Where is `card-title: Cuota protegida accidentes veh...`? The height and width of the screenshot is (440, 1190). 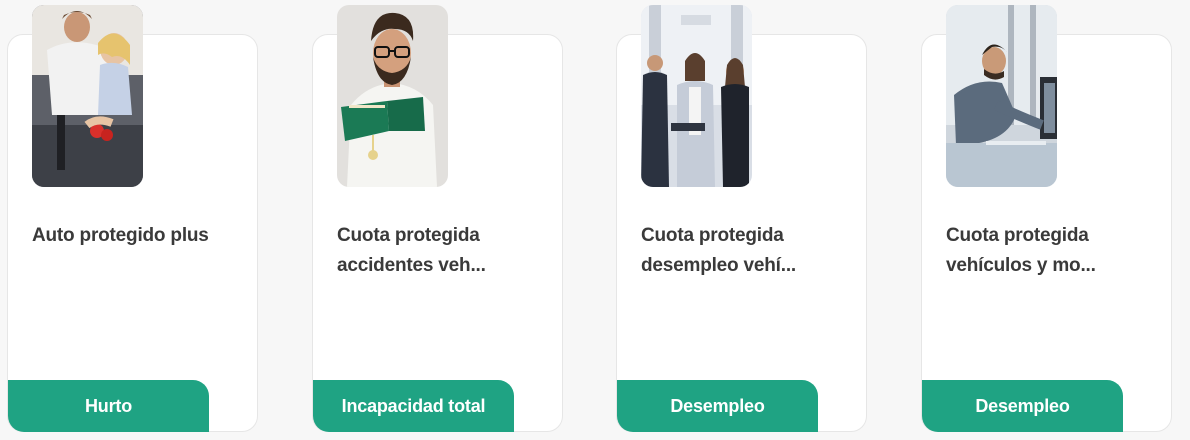
card-title: Cuota protegida accidentes veh... is located at coordinates (411, 250).